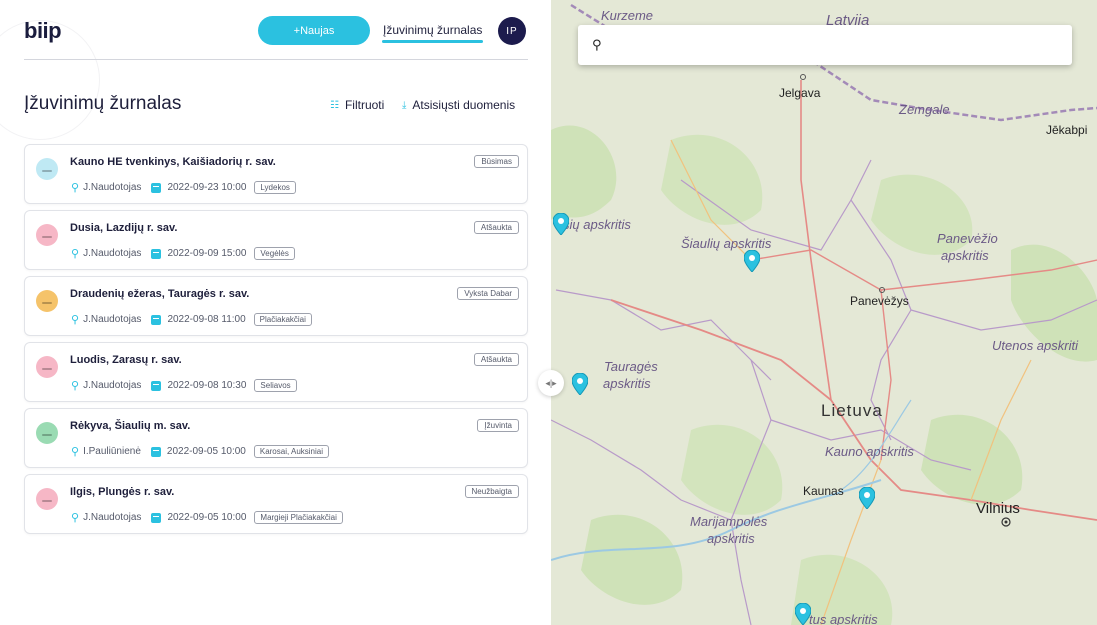 This screenshot has width=1097, height=625. I want to click on fish-tag: Margieji Plačiakakčiai, so click(298, 517).